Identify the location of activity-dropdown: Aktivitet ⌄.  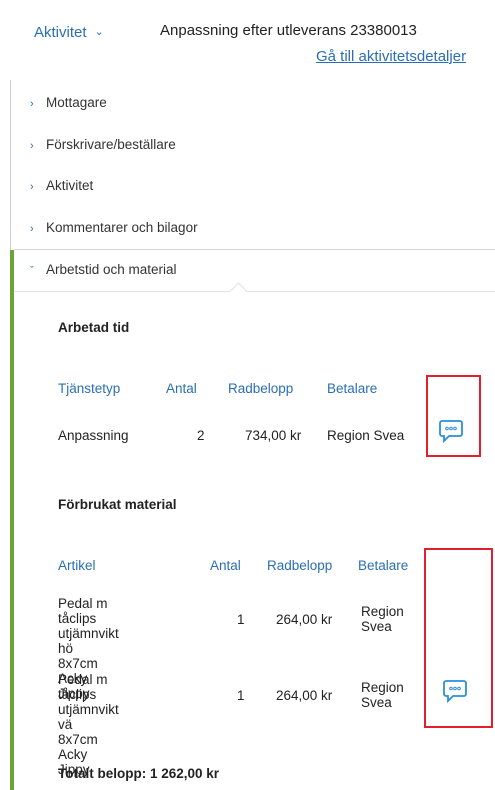
(69, 32).